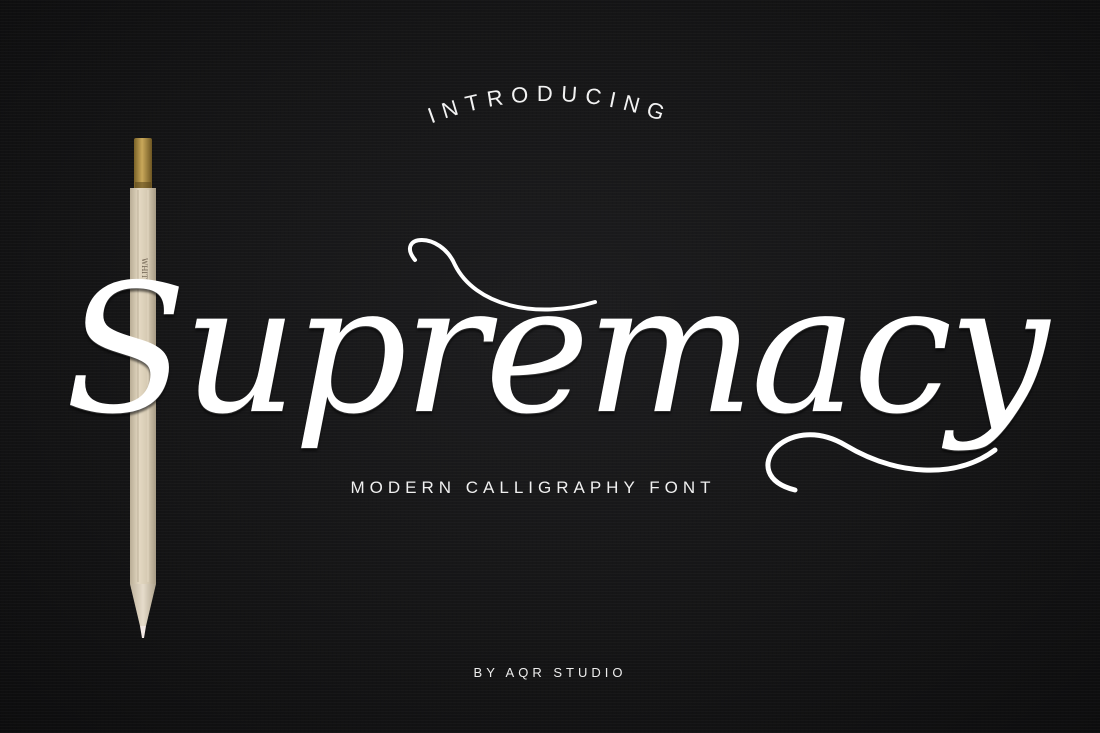 Image resolution: width=1100 pixels, height=733 pixels. I want to click on svg-text: INTRODUCING, so click(549, 104).